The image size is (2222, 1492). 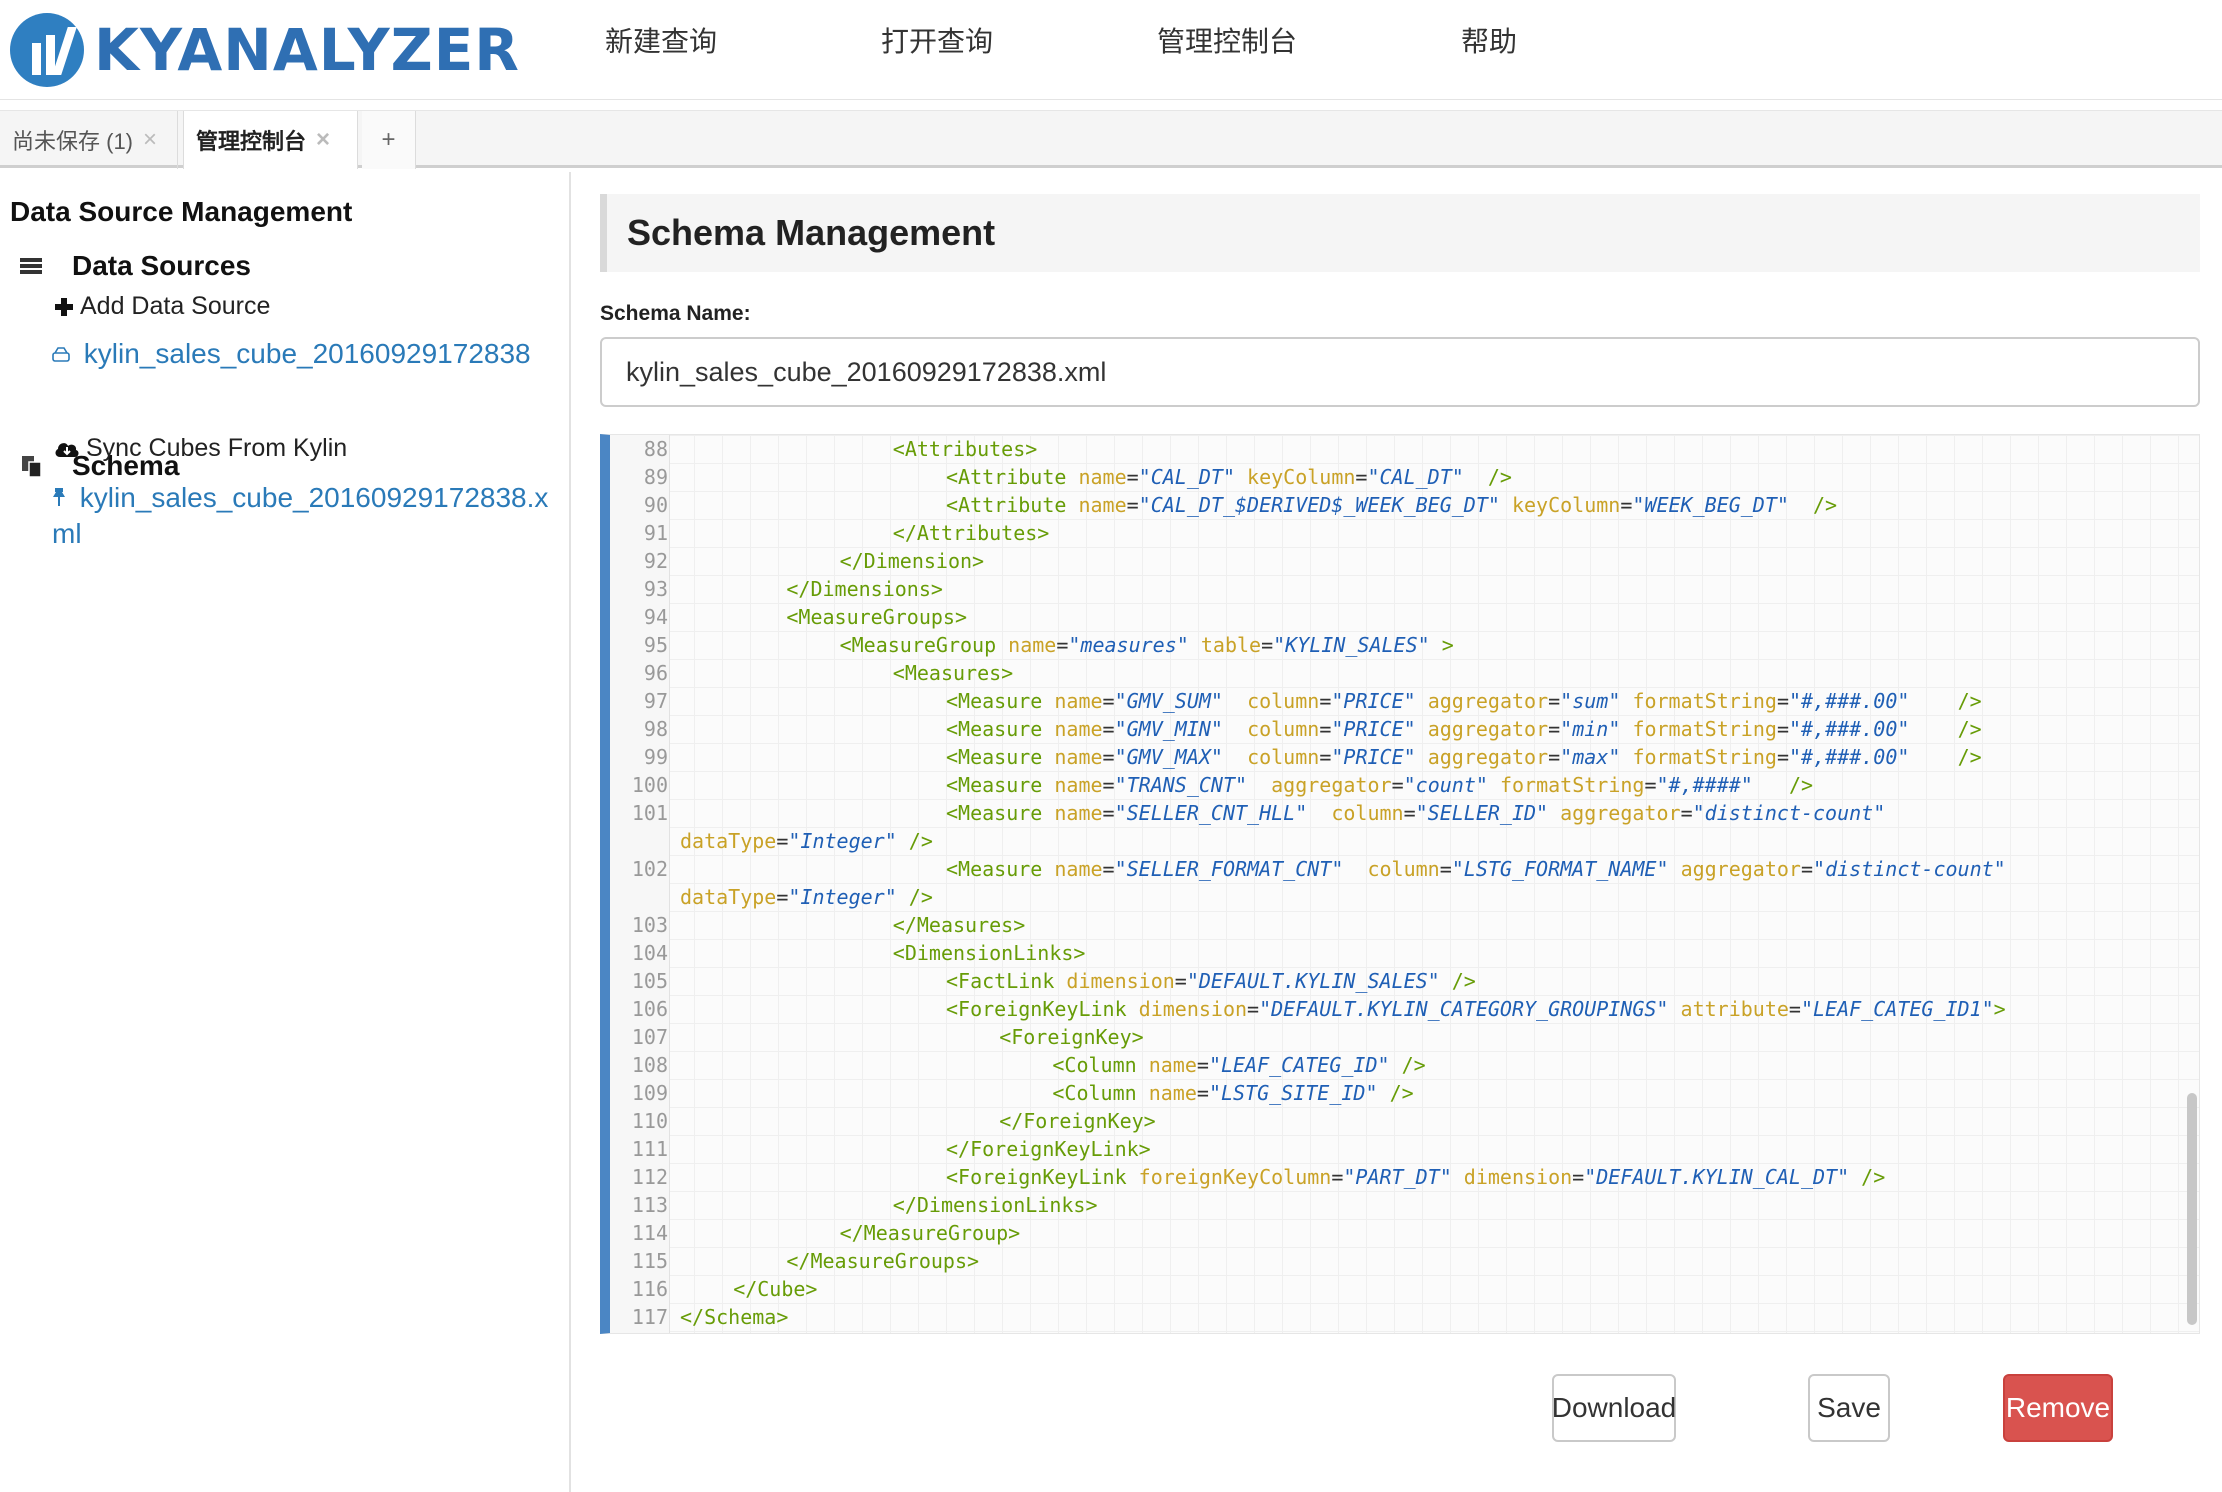 What do you see at coordinates (251, 141) in the screenshot?
I see `tab-label: 管理控制台` at bounding box center [251, 141].